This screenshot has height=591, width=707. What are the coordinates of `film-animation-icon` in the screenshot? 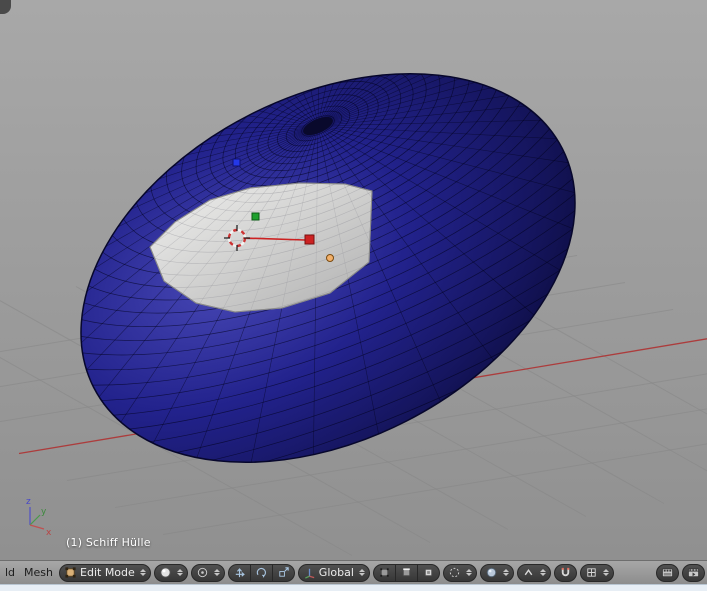 It's located at (693, 572).